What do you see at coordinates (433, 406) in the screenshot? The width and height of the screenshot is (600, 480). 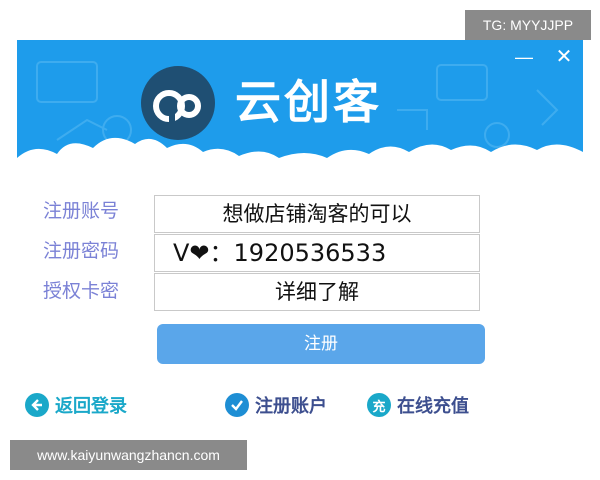 I see `recharge-online-label: 在线充值` at bounding box center [433, 406].